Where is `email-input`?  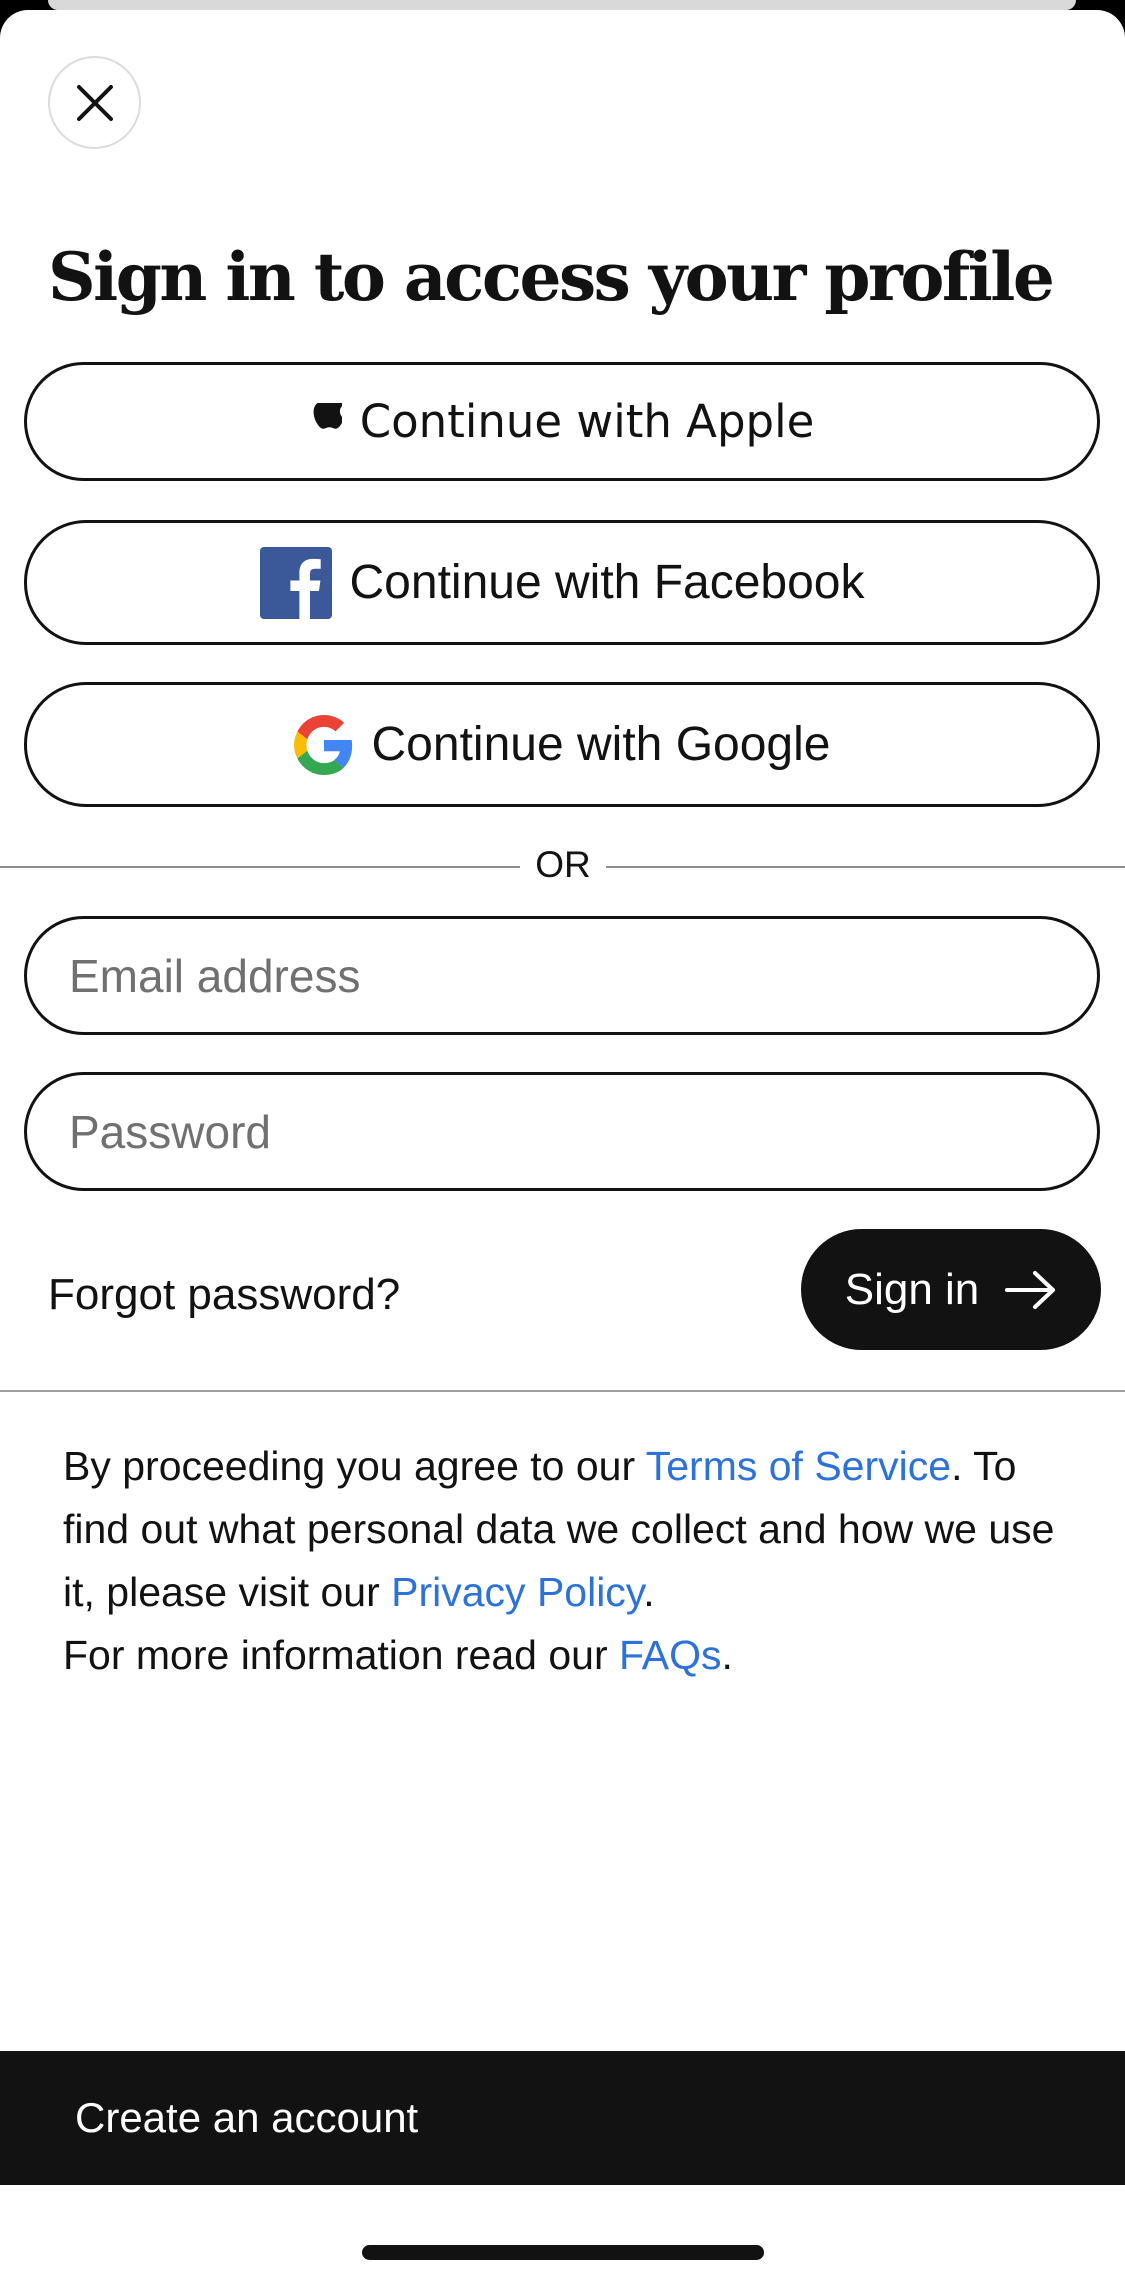
email-input is located at coordinates (562, 975).